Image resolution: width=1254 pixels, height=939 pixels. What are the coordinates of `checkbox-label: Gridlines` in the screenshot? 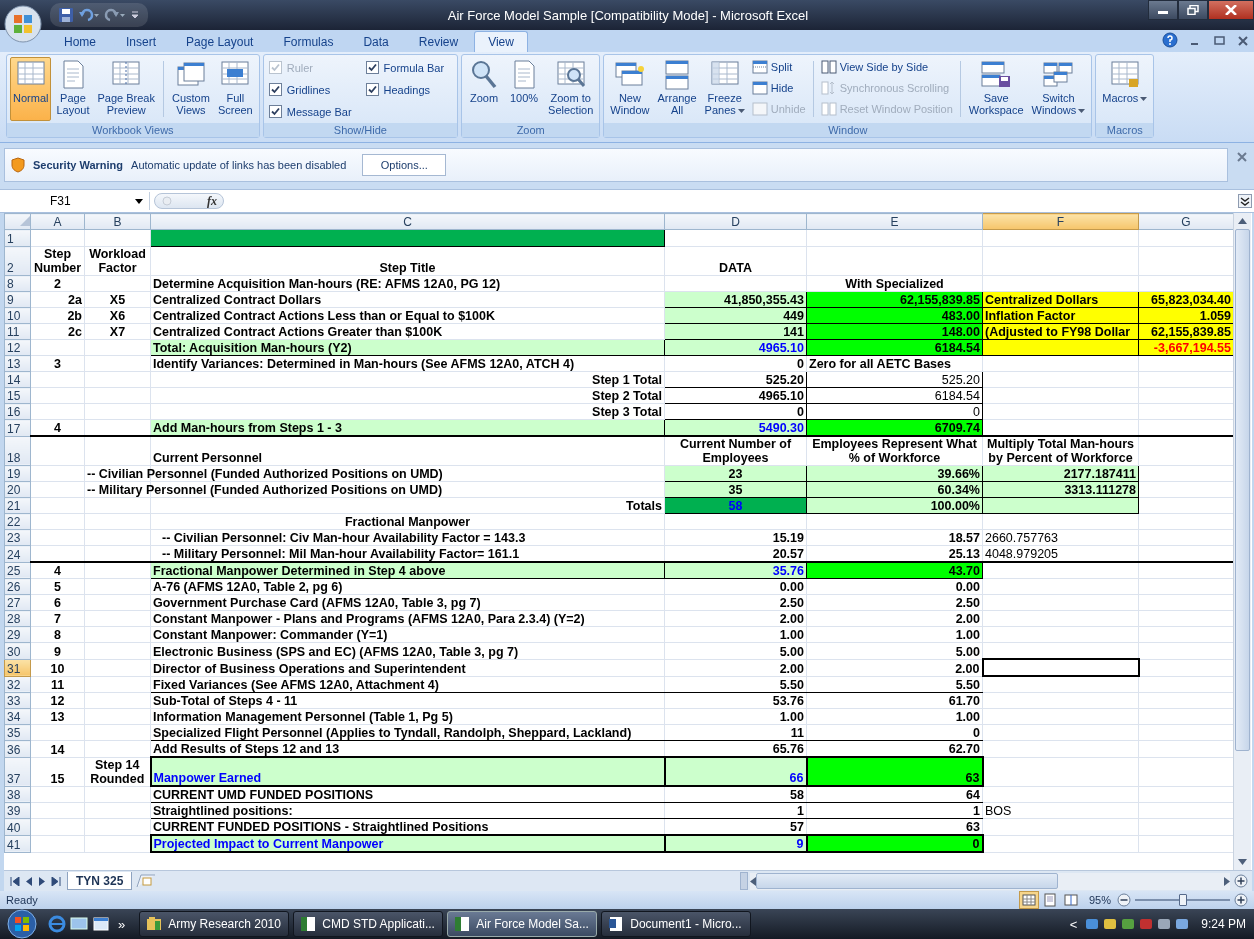 It's located at (308, 89).